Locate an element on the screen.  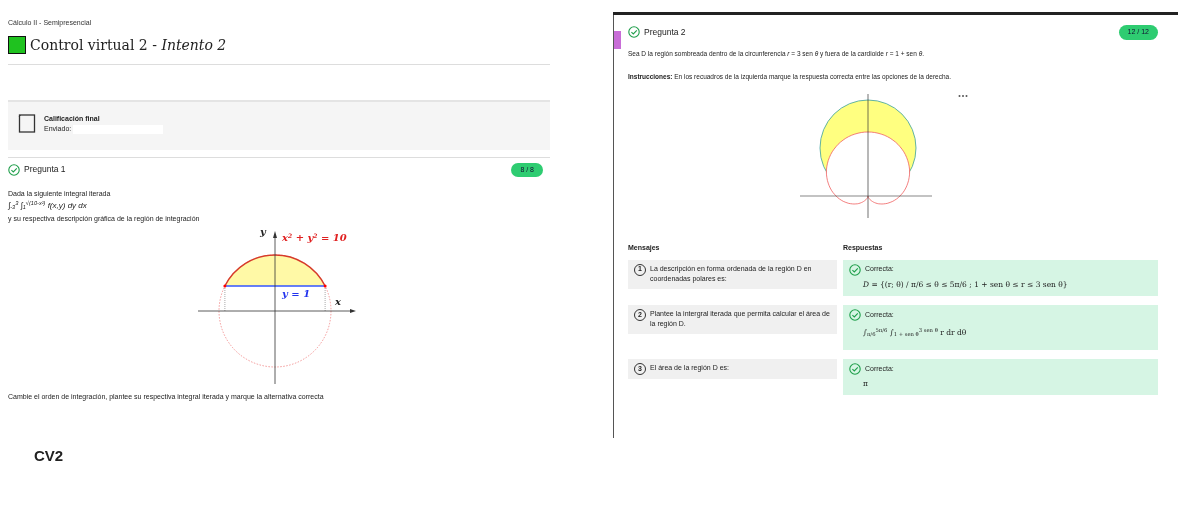
axis-label: x is located at coordinates (338, 302).